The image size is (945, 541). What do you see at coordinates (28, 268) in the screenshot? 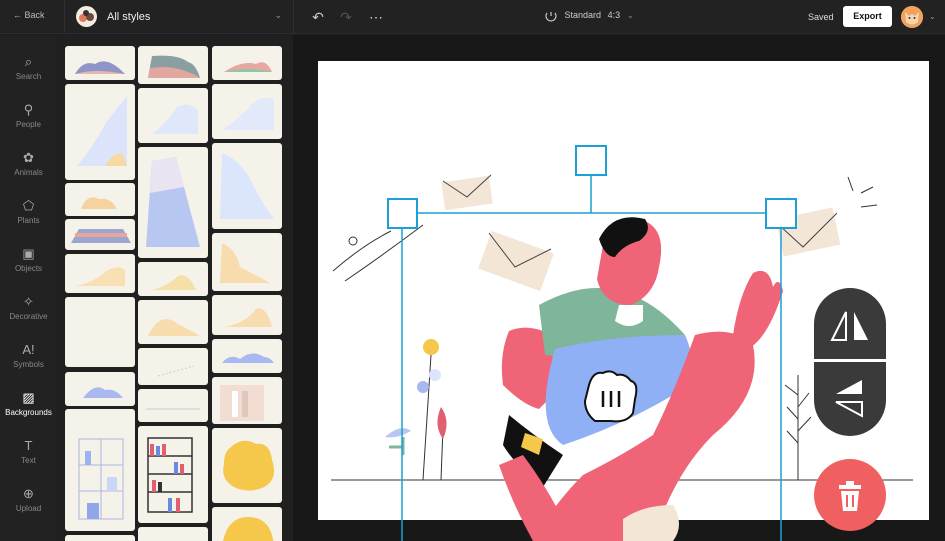
I see `rail-item-label: Objects` at bounding box center [28, 268].